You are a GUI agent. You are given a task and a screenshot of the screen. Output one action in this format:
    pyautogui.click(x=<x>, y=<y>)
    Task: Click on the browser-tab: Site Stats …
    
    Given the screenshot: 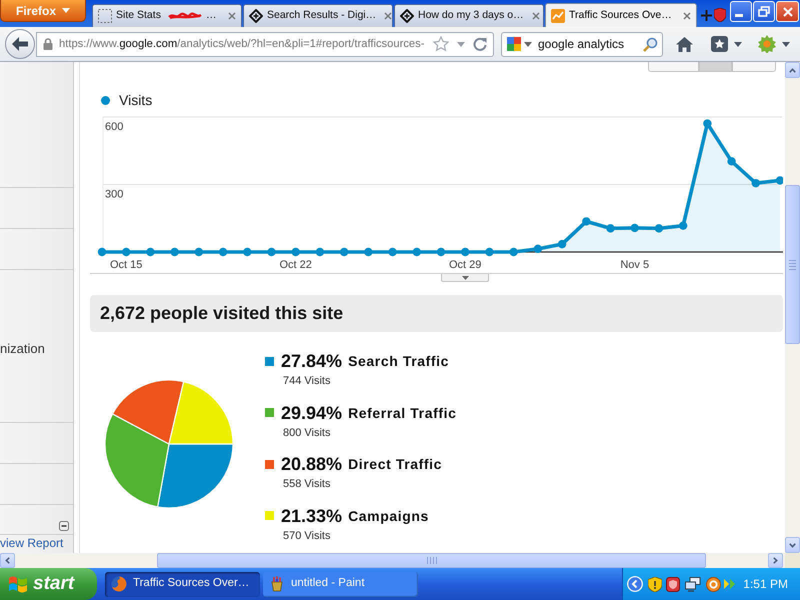 What is the action you would take?
    pyautogui.click(x=167, y=15)
    